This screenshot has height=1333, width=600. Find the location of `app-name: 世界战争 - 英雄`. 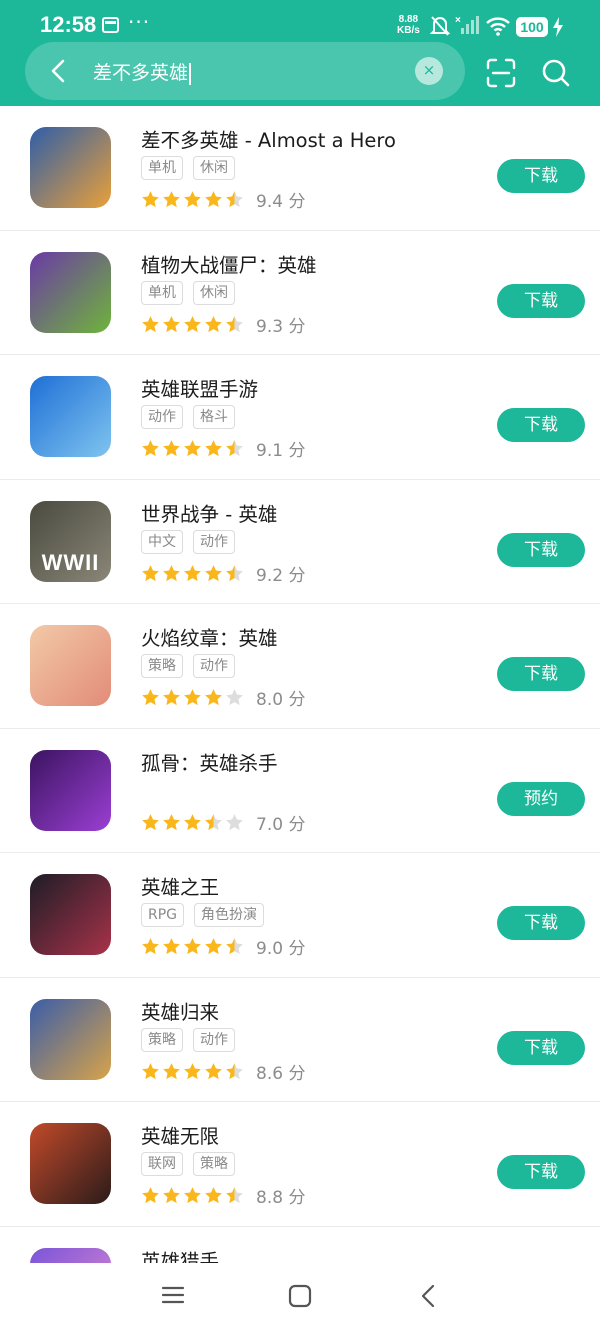

app-name: 世界战争 - 英雄 is located at coordinates (209, 514).